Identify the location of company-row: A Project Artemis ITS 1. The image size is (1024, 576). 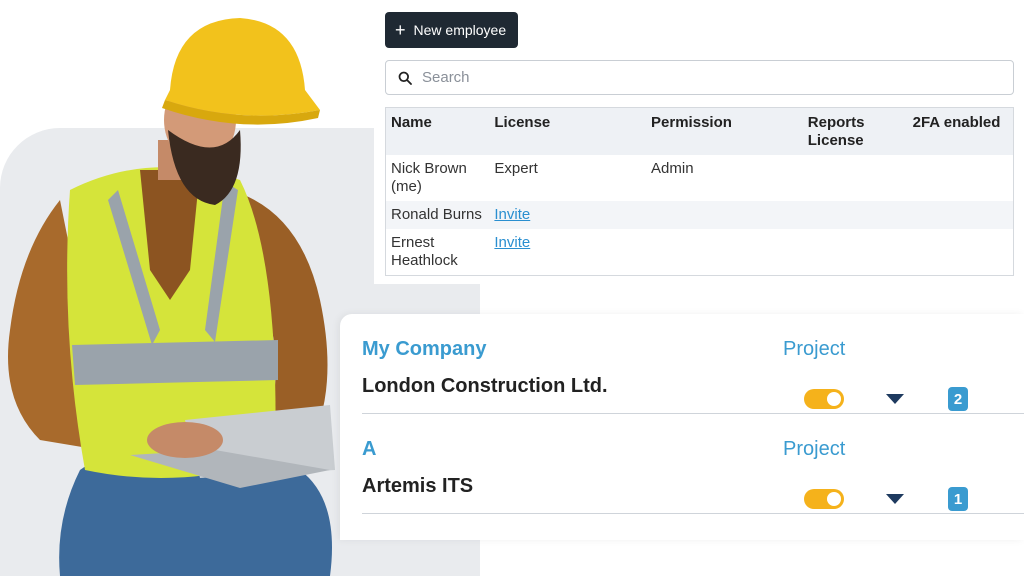
(693, 464).